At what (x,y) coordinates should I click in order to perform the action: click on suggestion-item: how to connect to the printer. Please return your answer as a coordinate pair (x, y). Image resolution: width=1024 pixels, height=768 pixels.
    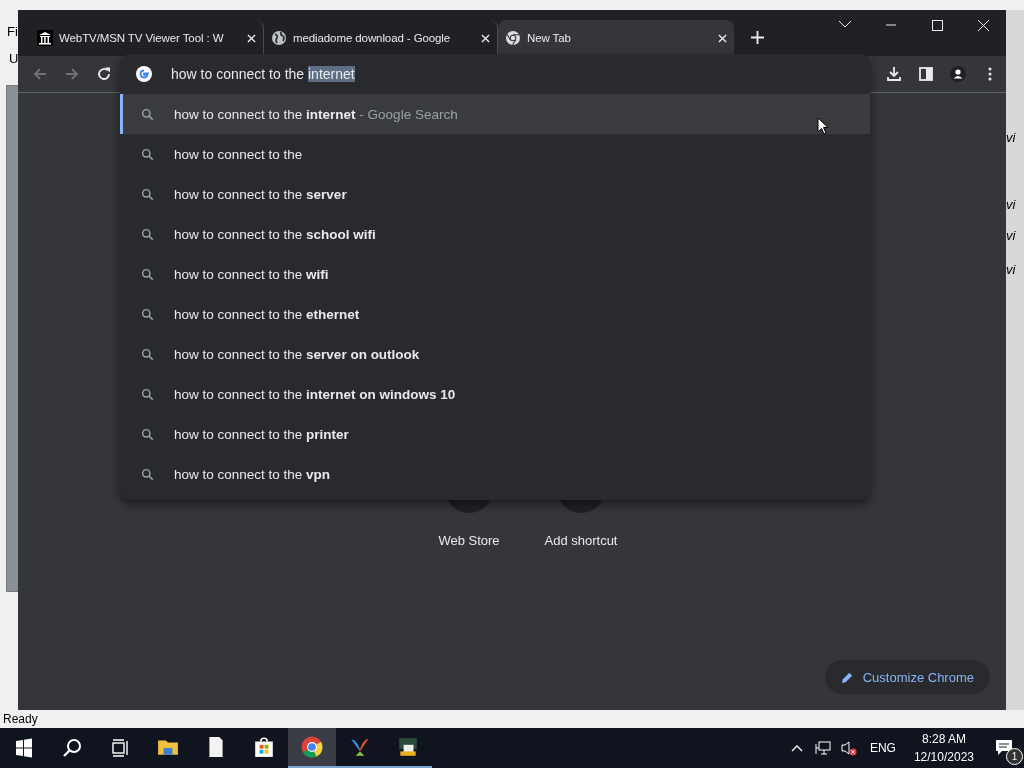
    Looking at the image, I should click on (495, 434).